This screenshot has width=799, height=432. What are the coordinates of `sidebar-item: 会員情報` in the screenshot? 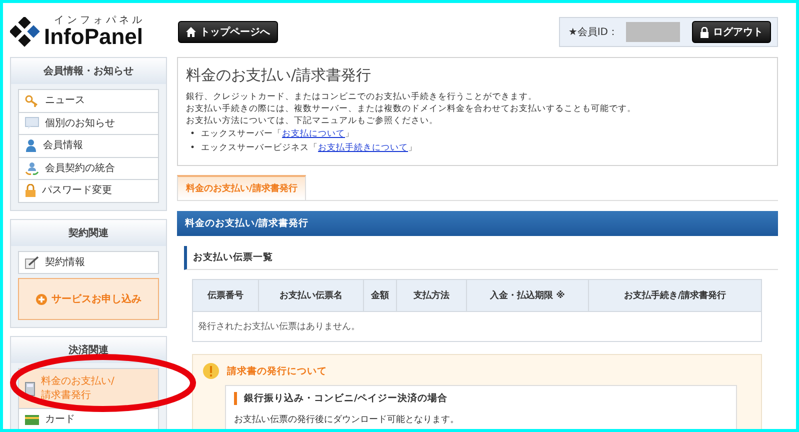 It's located at (88, 146).